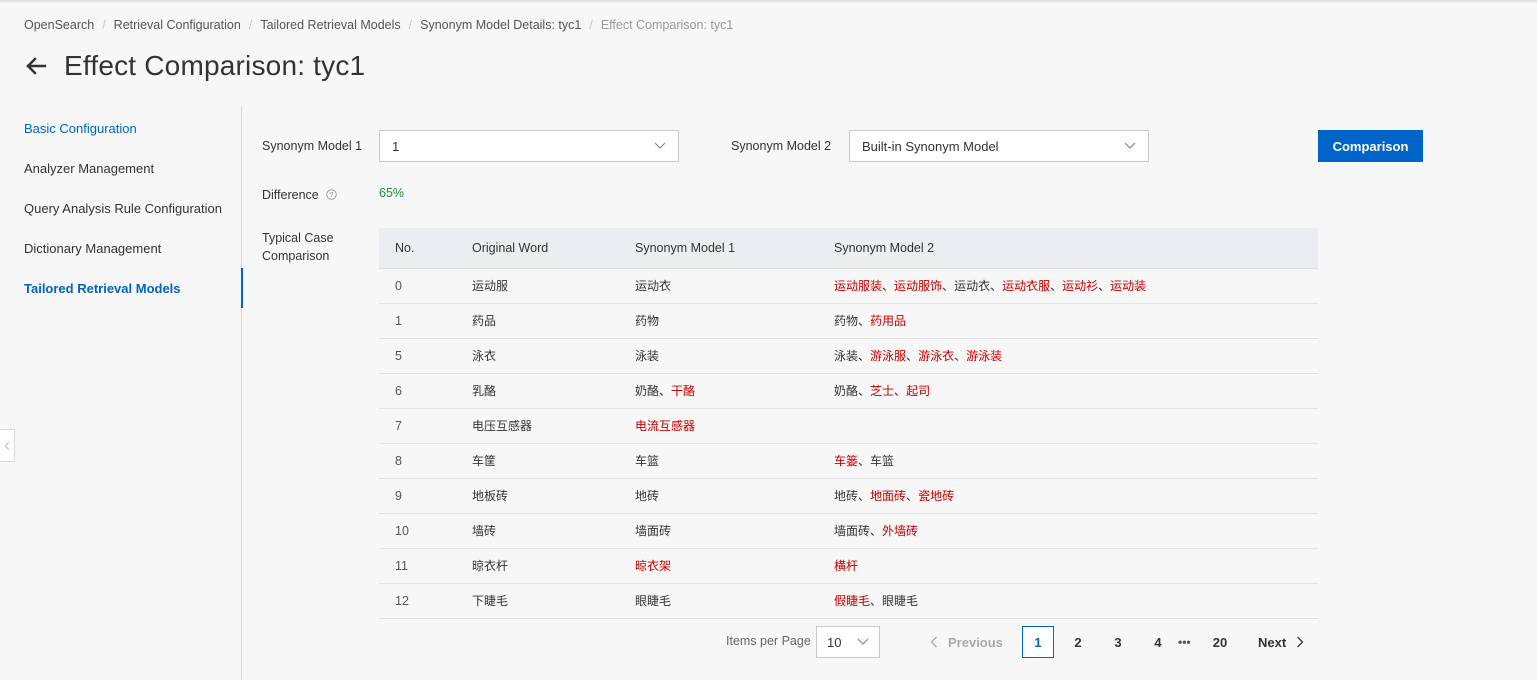 This screenshot has width=1537, height=680. I want to click on synonym-word-different: 运动衣服, so click(1026, 286).